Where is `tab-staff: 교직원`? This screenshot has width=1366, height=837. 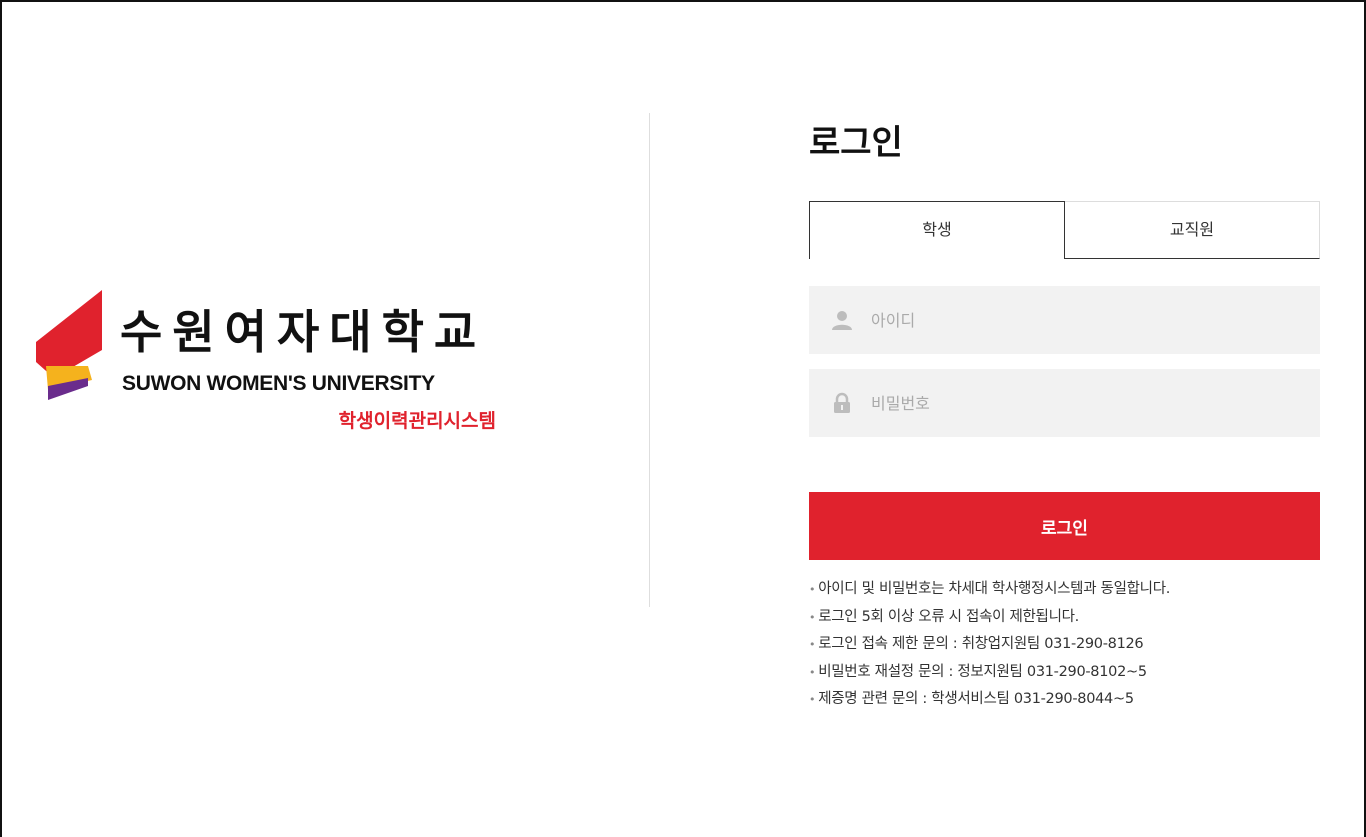 tab-staff: 교직원 is located at coordinates (1192, 230).